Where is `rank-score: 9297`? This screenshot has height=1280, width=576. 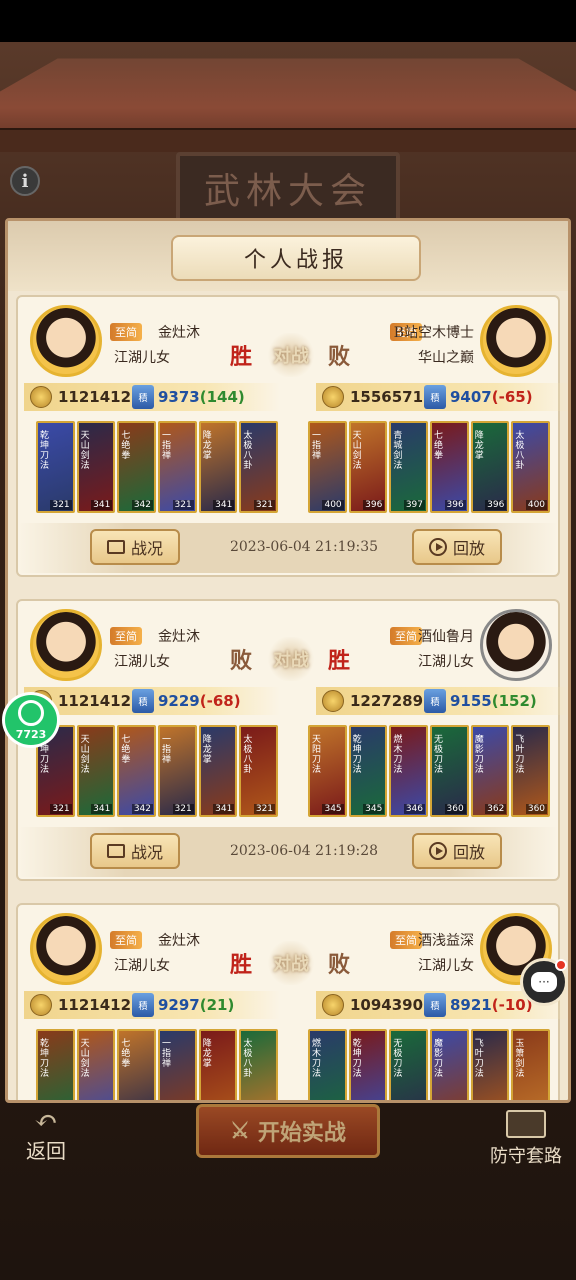
rank-score: 9297 is located at coordinates (179, 1005).